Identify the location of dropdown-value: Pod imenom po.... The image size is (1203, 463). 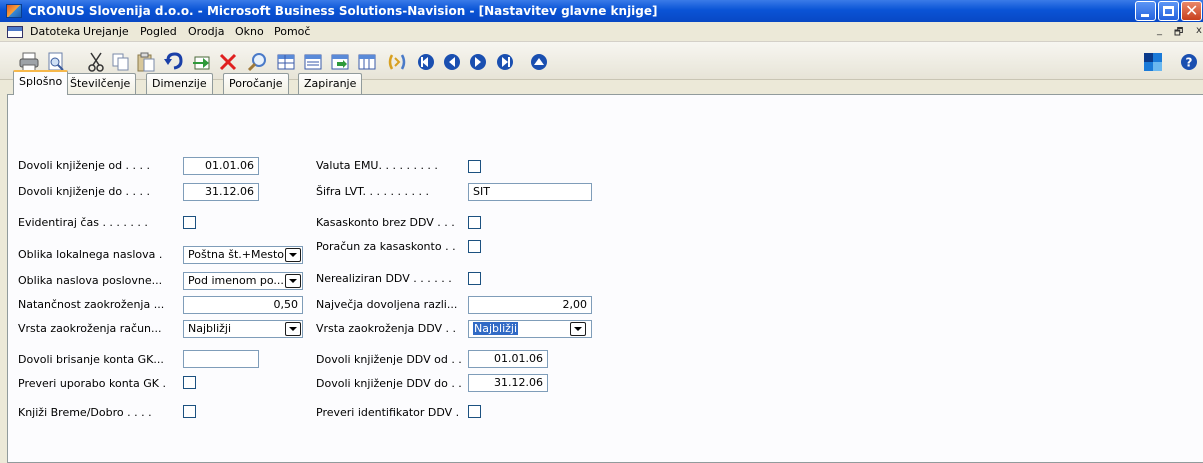
(236, 280).